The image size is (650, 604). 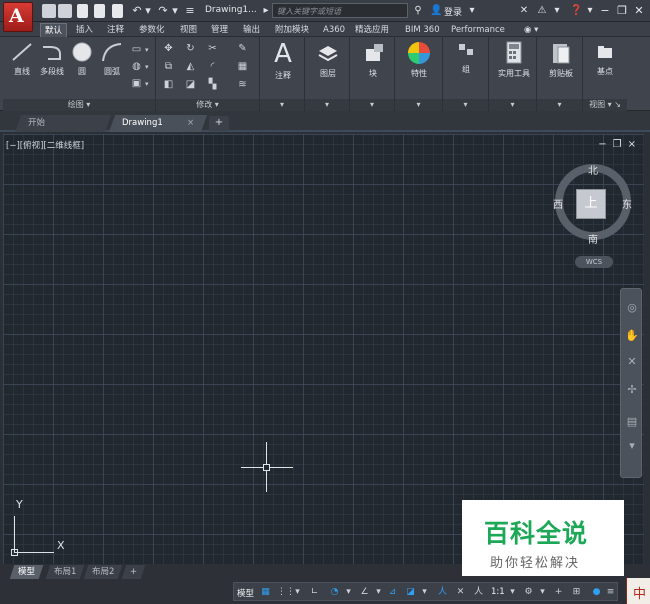 I want to click on tab-drawing1: Drawing1 ×, so click(x=158, y=123).